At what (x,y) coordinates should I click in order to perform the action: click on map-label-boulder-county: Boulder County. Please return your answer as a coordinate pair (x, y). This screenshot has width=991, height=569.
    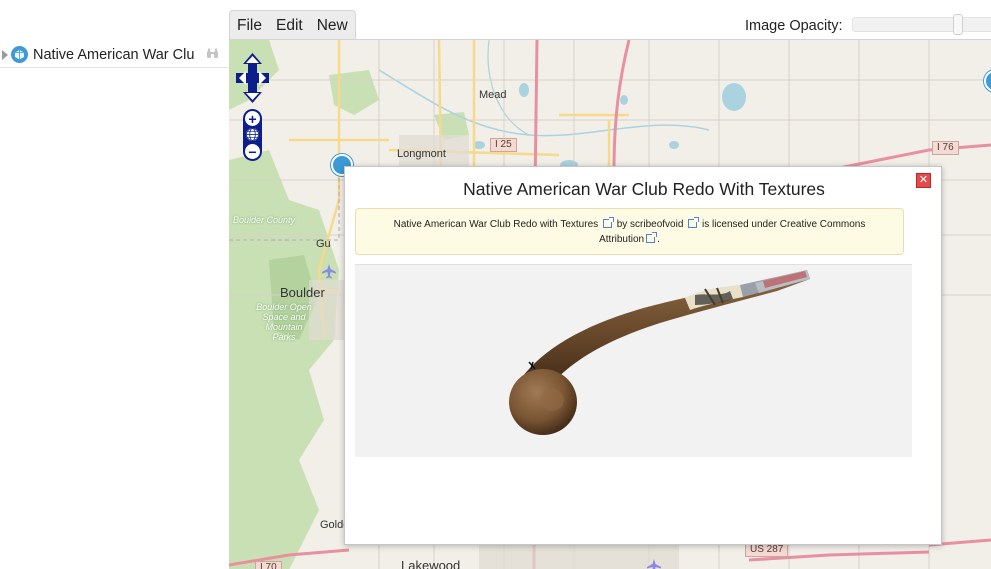
    Looking at the image, I should click on (264, 220).